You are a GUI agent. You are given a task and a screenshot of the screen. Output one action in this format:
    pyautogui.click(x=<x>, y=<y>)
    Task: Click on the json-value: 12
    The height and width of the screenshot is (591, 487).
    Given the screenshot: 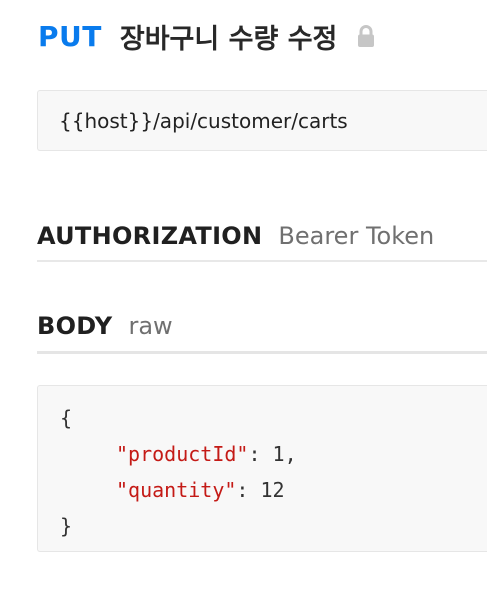 What is the action you would take?
    pyautogui.click(x=272, y=490)
    